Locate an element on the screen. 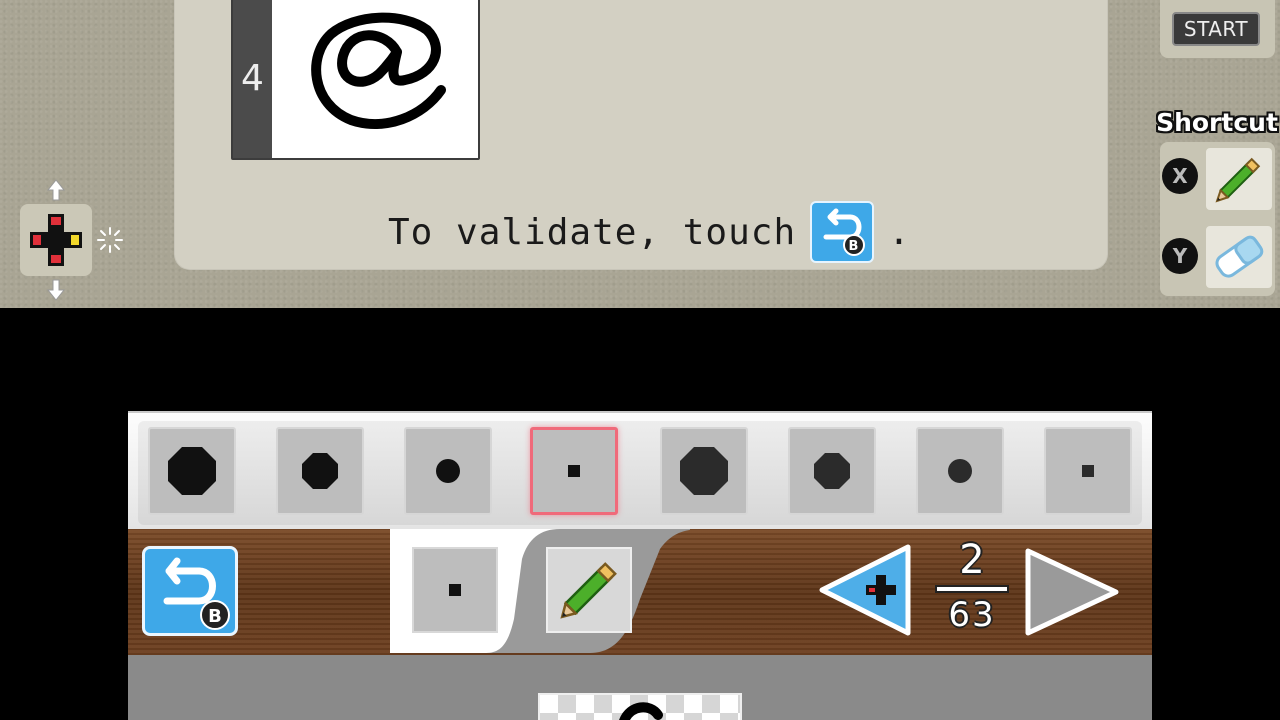 This screenshot has height=720, width=1280. next-page-button is located at coordinates (1071, 592).